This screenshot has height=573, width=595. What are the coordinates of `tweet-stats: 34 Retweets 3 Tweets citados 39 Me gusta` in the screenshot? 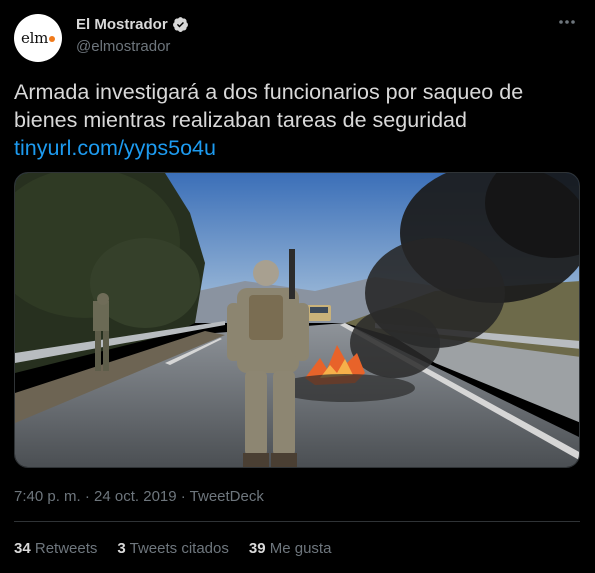 It's located at (182, 548).